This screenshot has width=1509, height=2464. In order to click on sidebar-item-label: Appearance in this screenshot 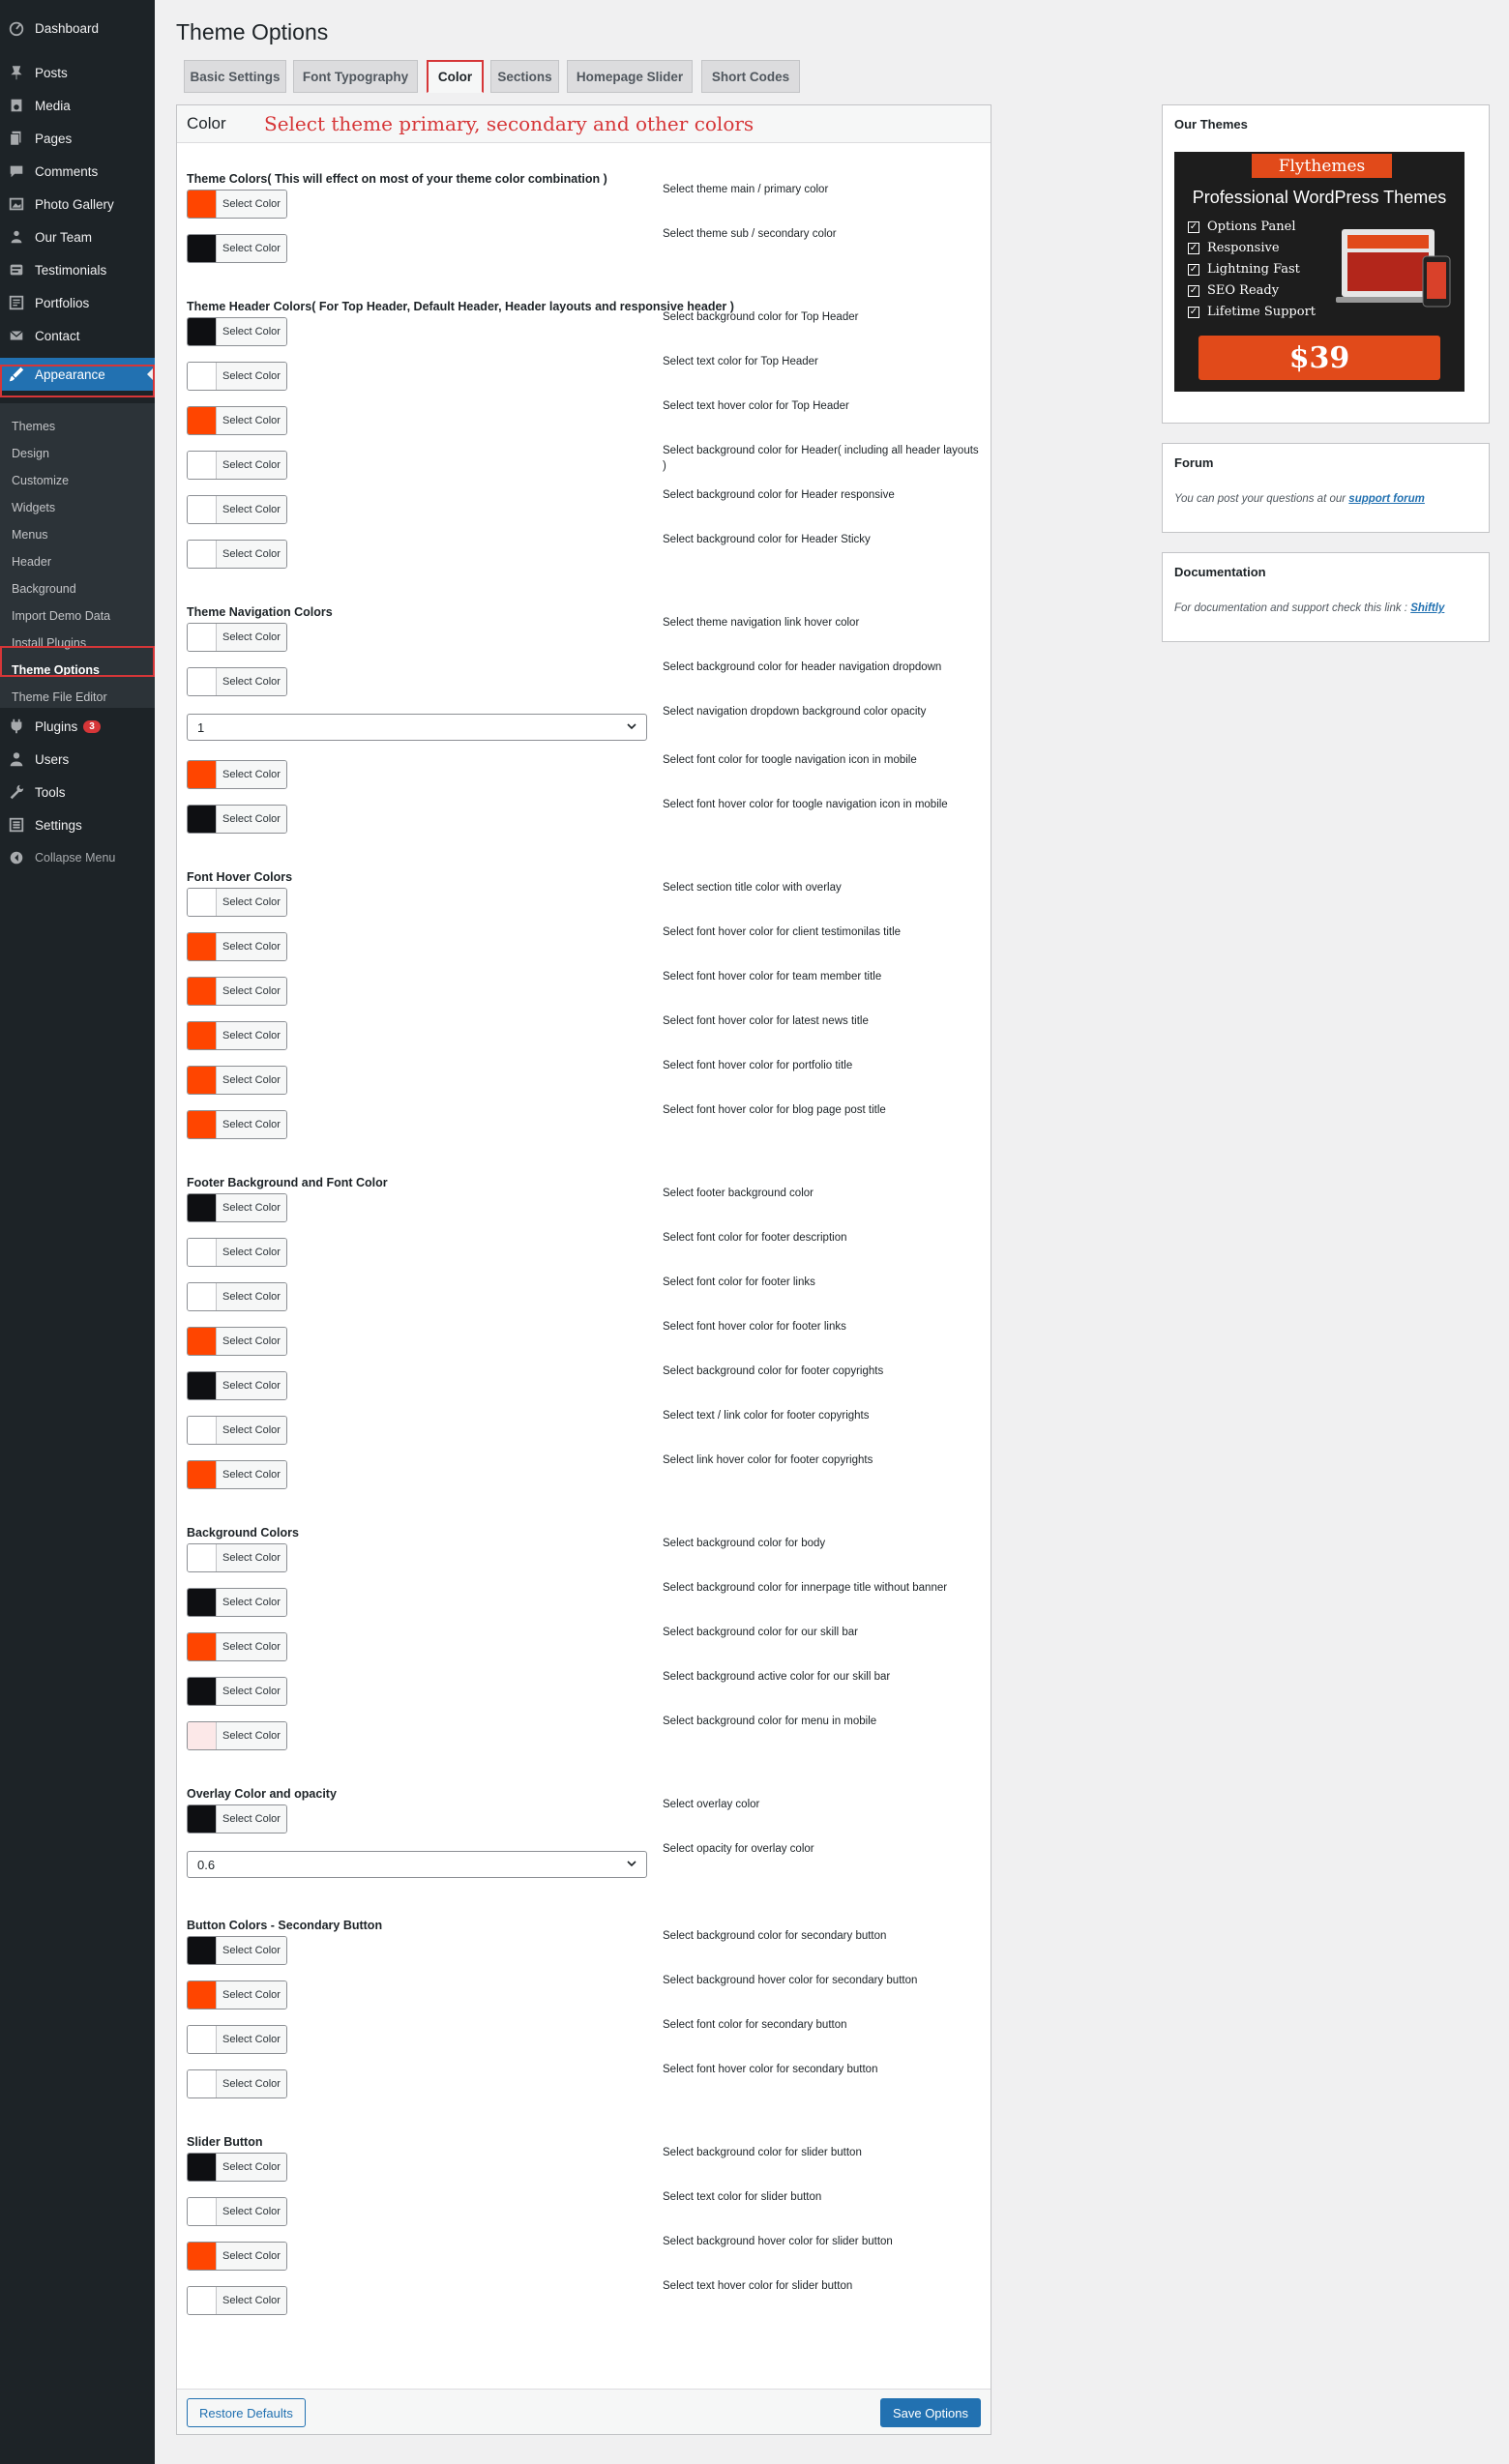, I will do `click(70, 375)`.